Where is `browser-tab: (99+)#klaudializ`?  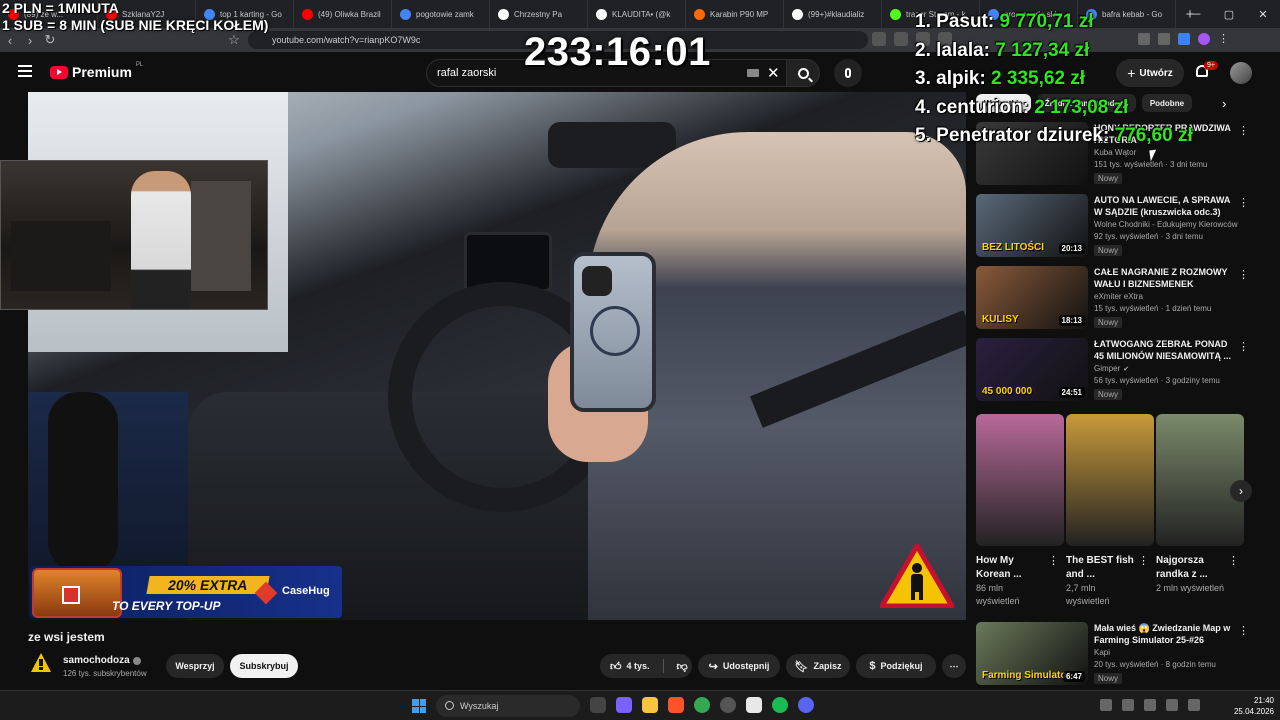 browser-tab: (99+)#klaudializ is located at coordinates (833, 14).